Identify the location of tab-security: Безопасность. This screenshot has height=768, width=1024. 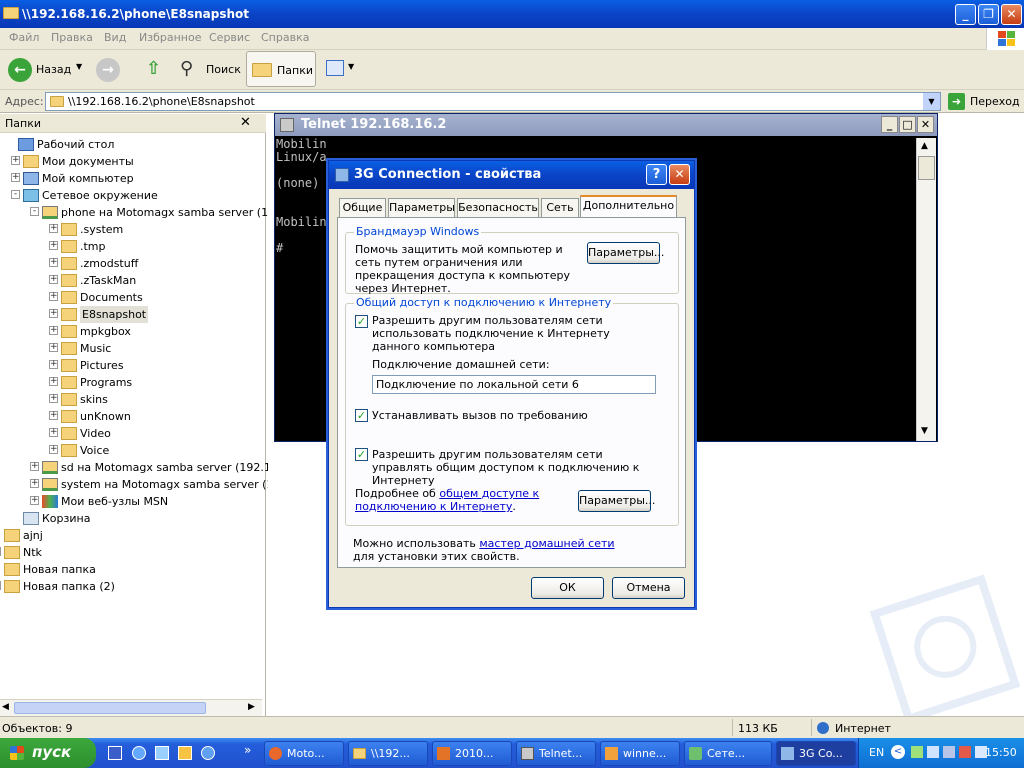
(498, 207).